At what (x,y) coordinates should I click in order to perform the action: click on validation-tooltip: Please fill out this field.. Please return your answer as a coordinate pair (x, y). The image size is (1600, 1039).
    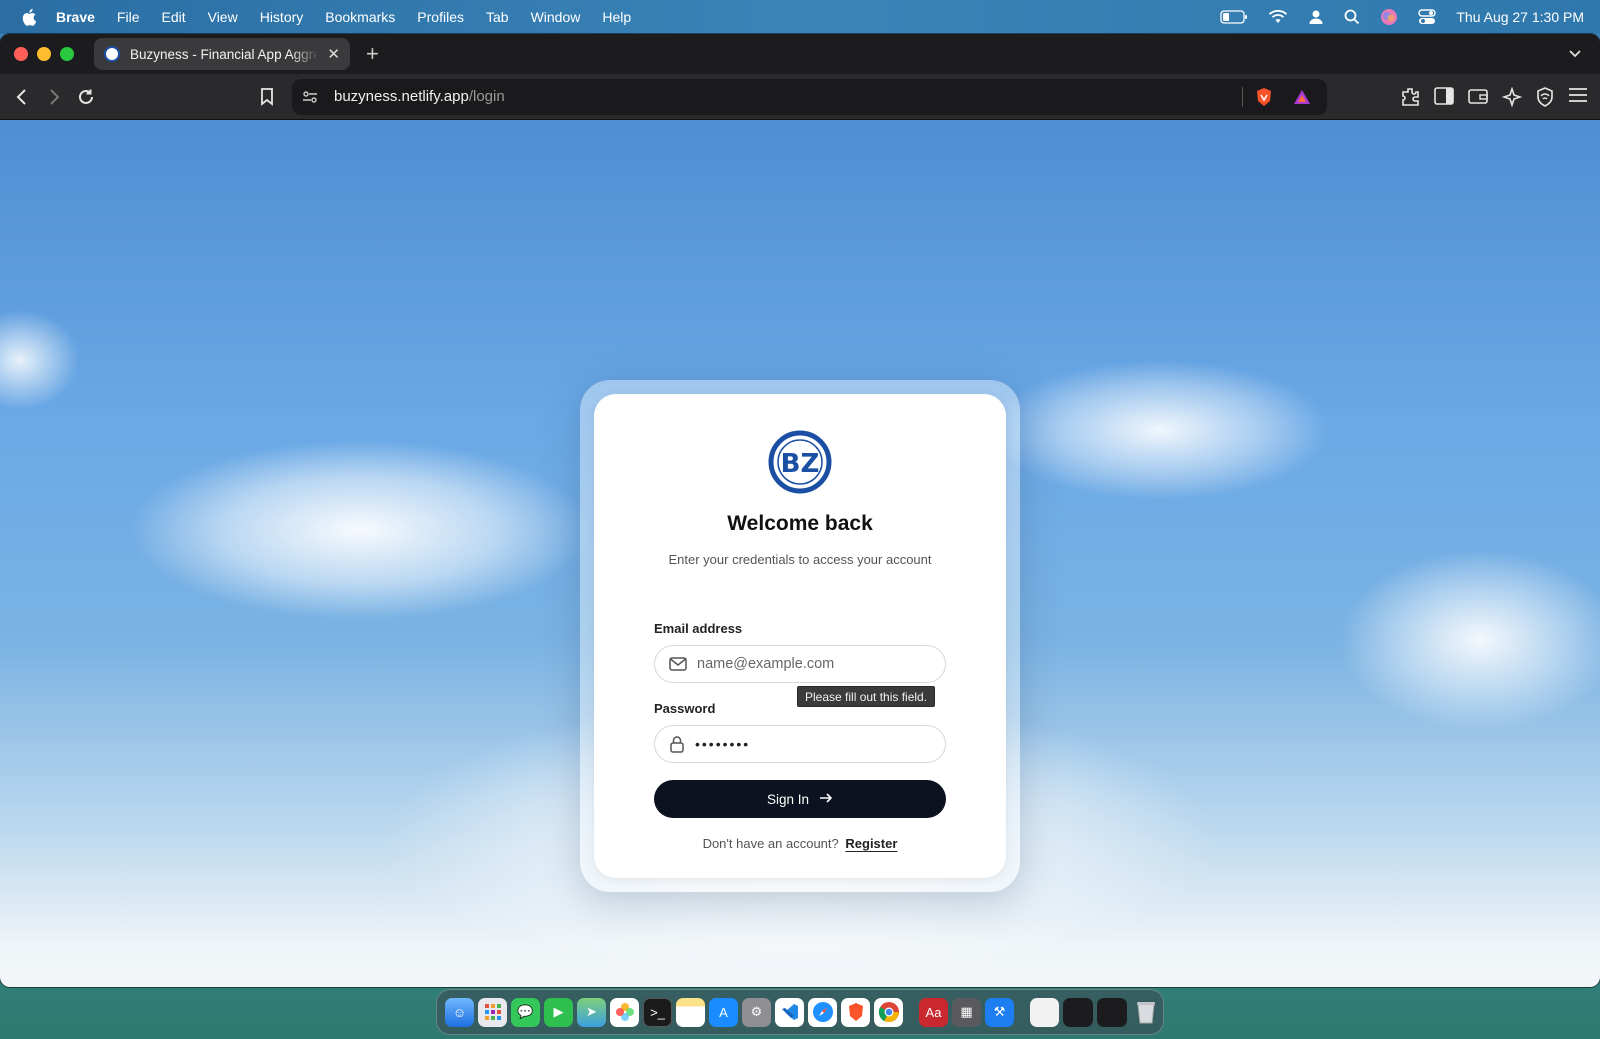
    Looking at the image, I should click on (866, 696).